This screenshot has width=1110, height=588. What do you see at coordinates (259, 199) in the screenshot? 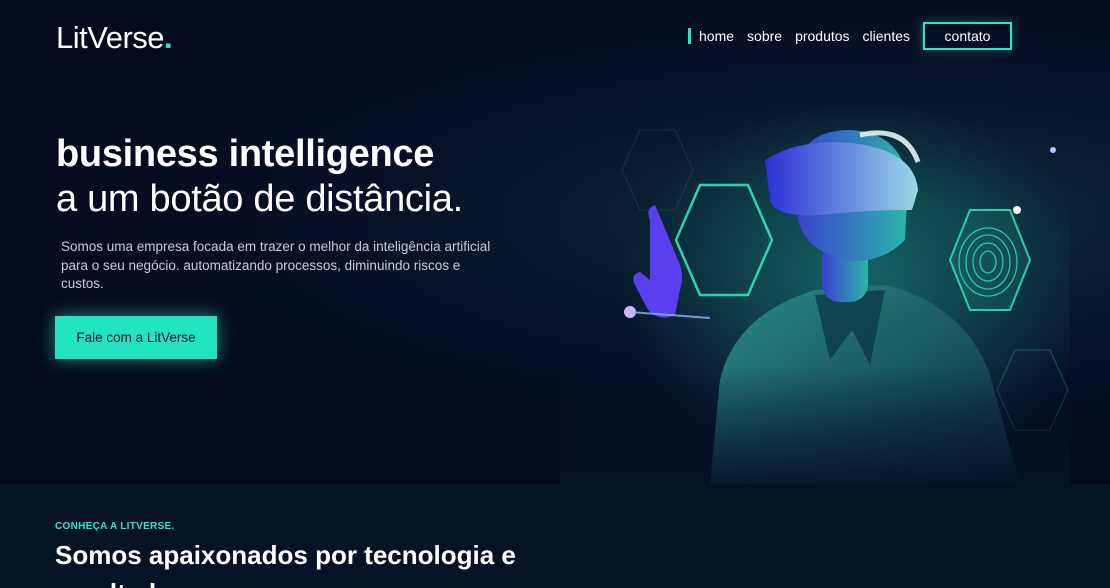
I see `hero-subhead: a um botão de distância.` at bounding box center [259, 199].